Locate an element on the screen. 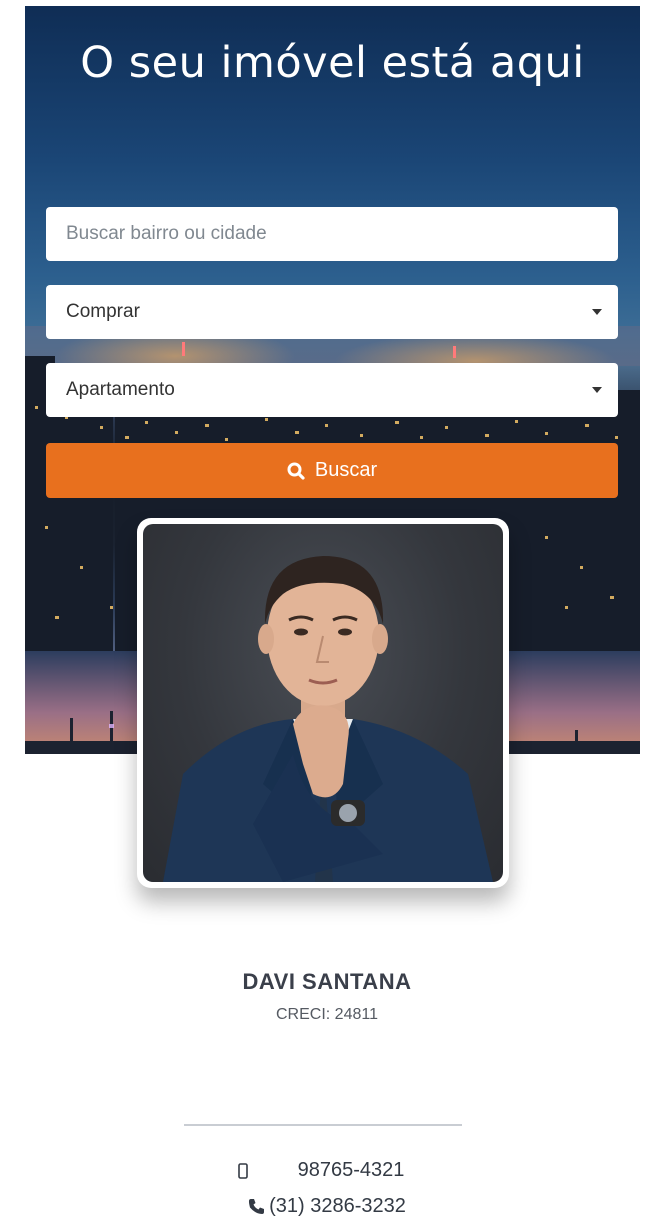  divider is located at coordinates (323, 1125).